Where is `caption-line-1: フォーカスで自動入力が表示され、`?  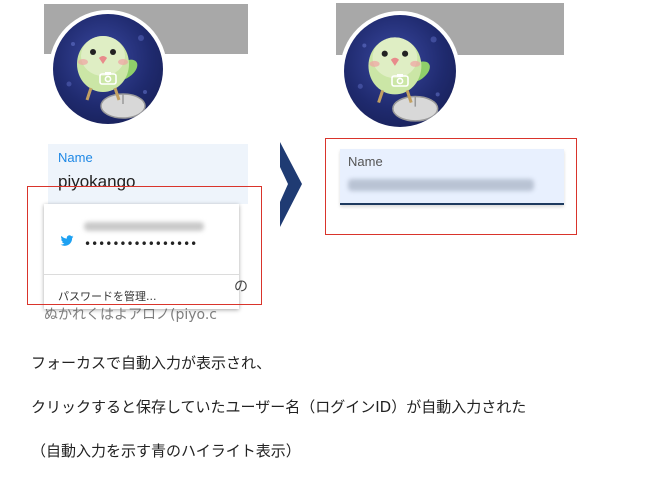 caption-line-1: フォーカスで自動入力が表示され、 is located at coordinates (151, 363).